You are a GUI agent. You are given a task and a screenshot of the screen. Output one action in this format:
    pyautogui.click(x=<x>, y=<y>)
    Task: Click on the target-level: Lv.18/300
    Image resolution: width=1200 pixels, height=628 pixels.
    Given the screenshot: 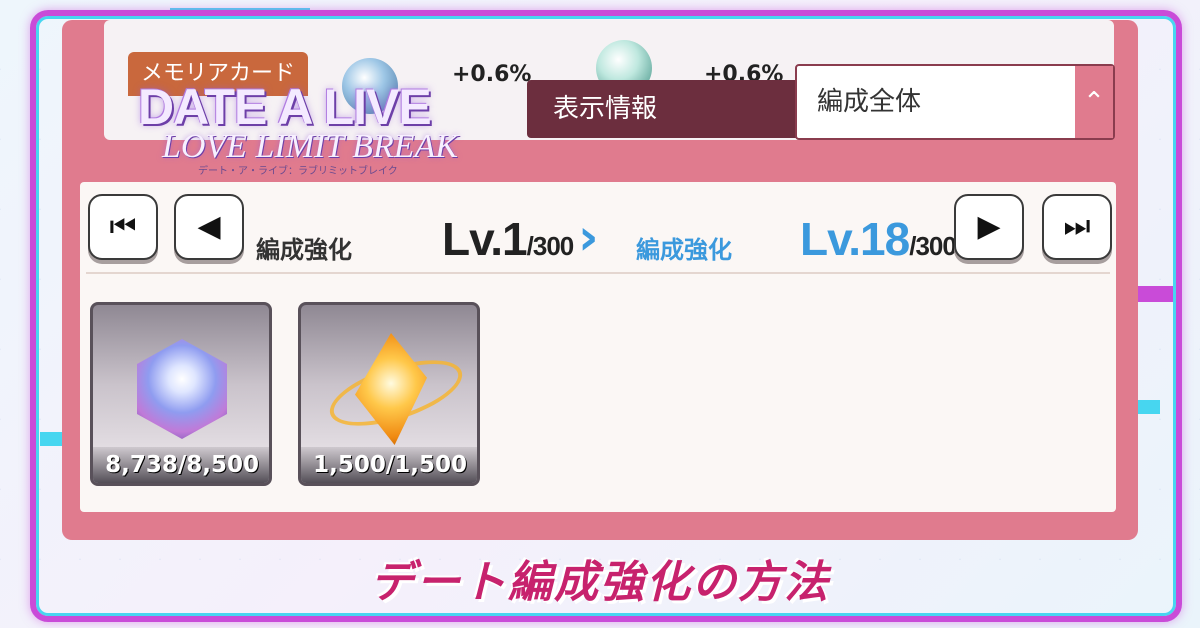 What is the action you would take?
    pyautogui.click(x=878, y=239)
    